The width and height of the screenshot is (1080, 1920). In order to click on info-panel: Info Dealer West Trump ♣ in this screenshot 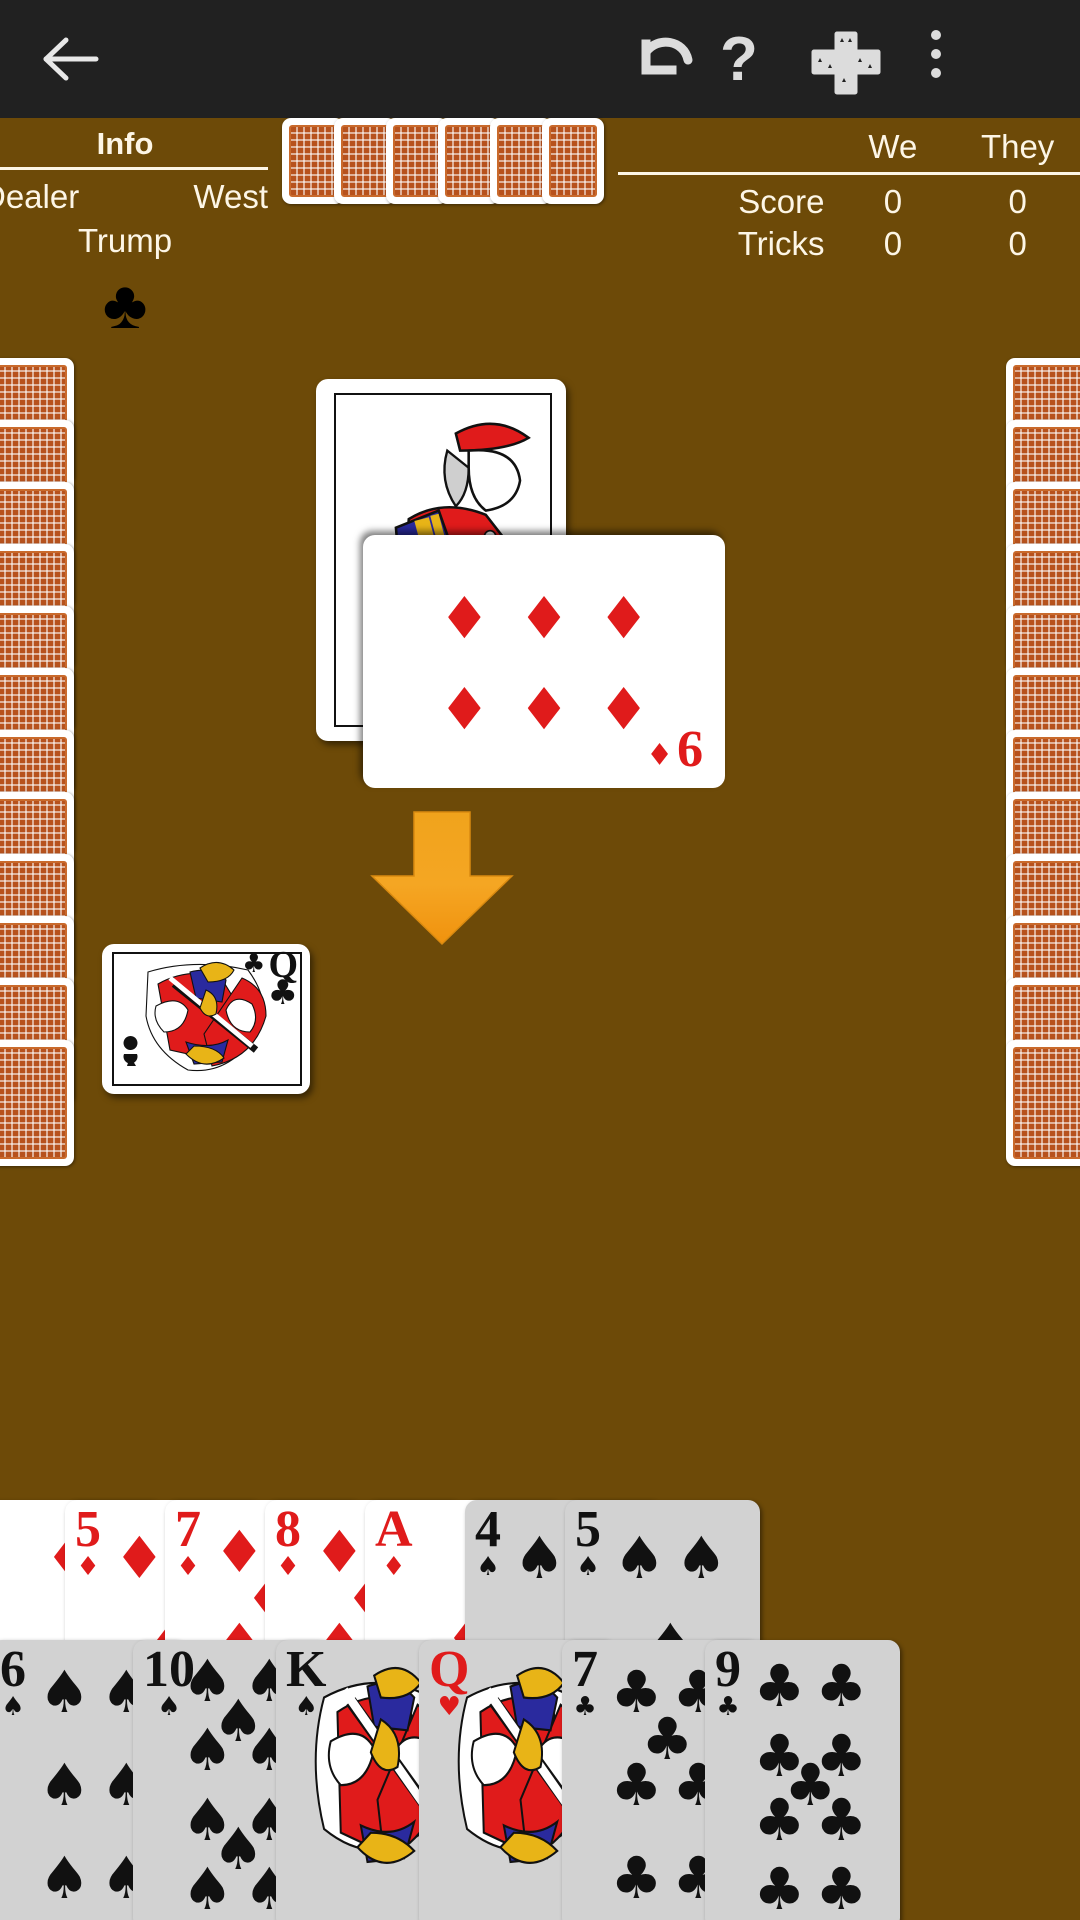, I will do `click(134, 234)`.